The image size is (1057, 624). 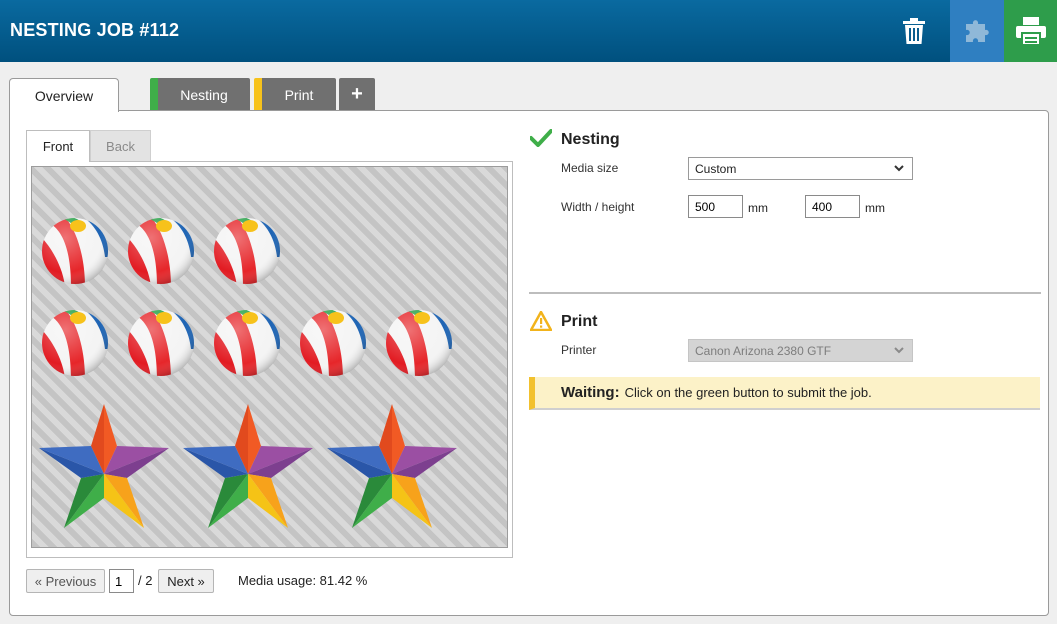 What do you see at coordinates (145, 580) in the screenshot?
I see `page-total: / 2` at bounding box center [145, 580].